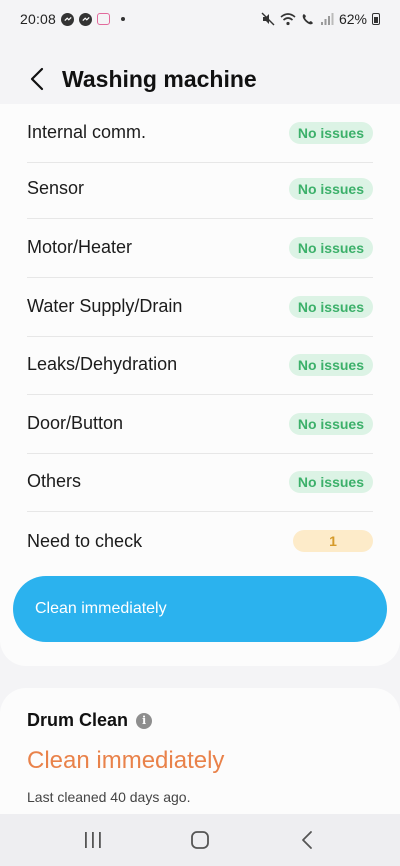 The image size is (400, 866). Describe the element at coordinates (78, 720) in the screenshot. I see `drum-clean-title: Drum Clean` at that location.